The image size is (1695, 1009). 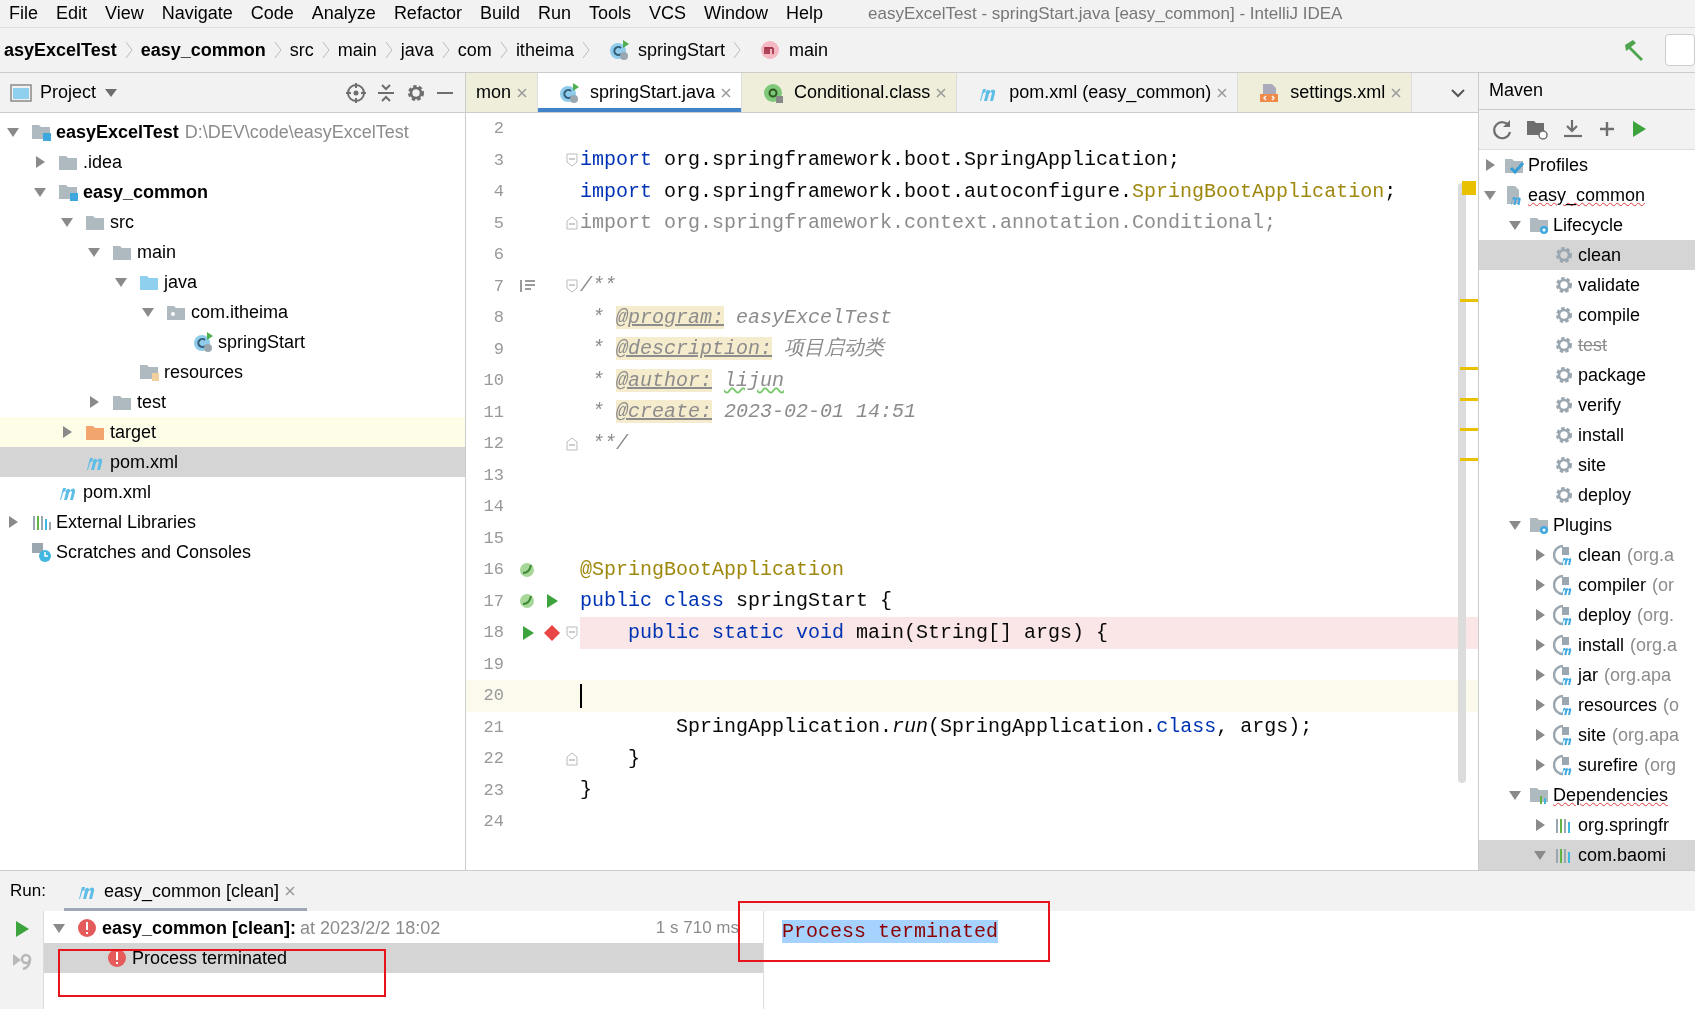 What do you see at coordinates (928, 223) in the screenshot?
I see `code-line: import org.springframework.context.annotation.Conditional;` at bounding box center [928, 223].